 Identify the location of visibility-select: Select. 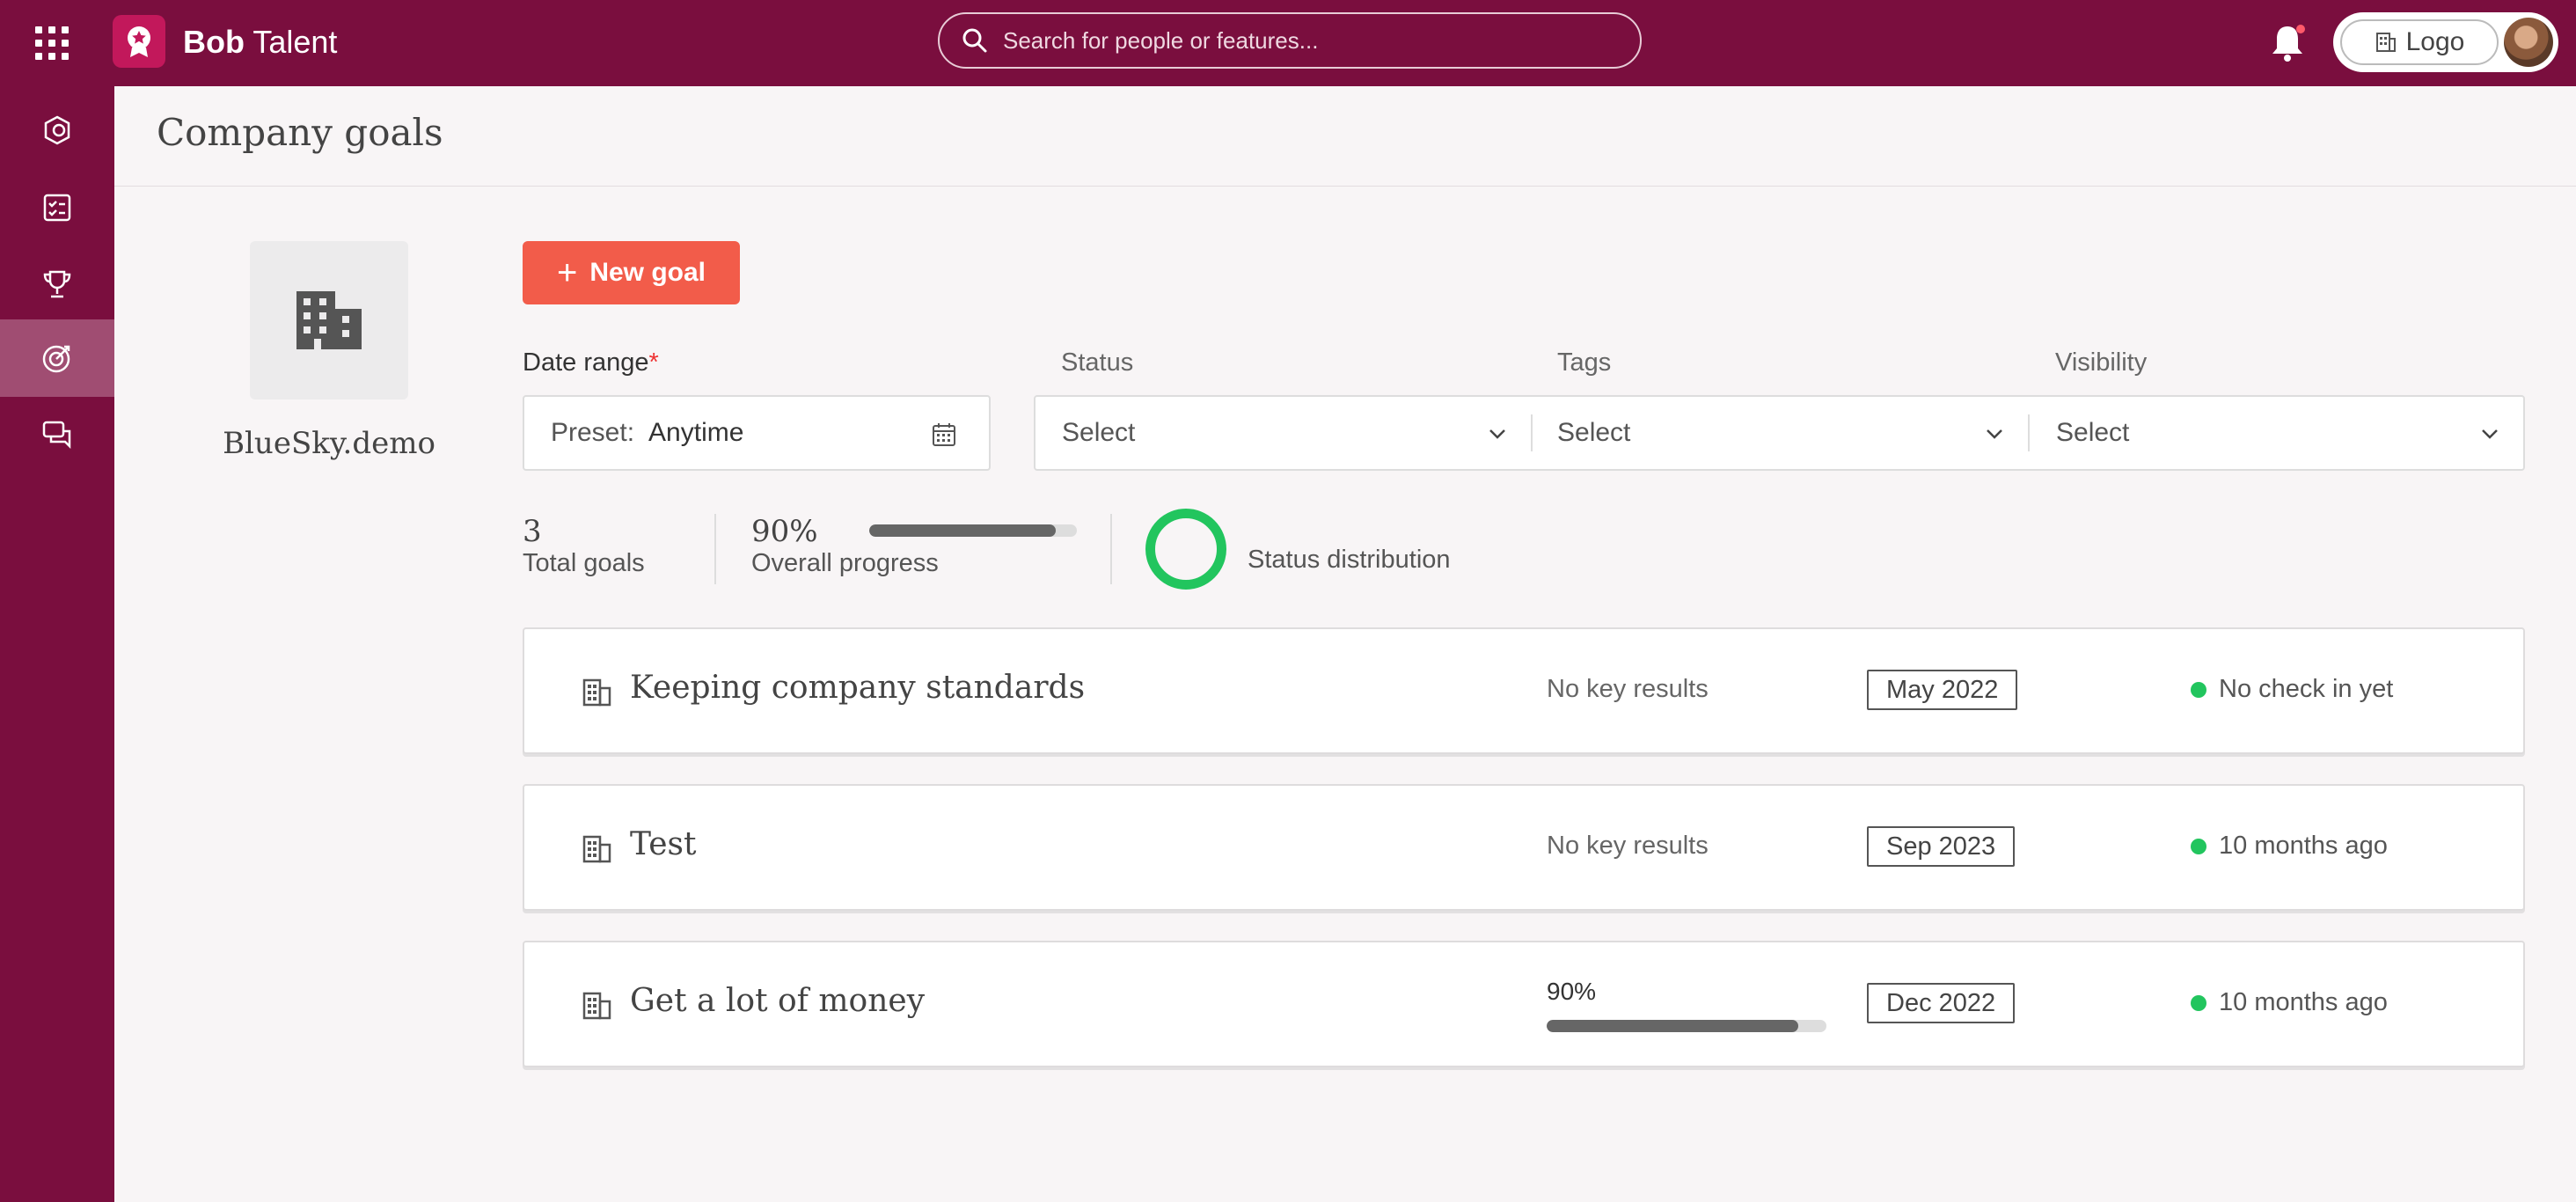
(2276, 433).